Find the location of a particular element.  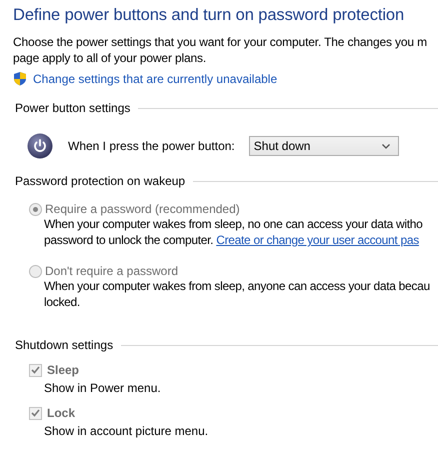

option-description: Show in Power menu. is located at coordinates (102, 388).